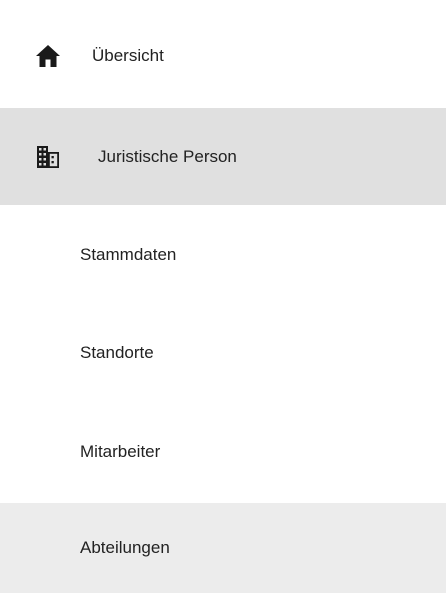  Describe the element at coordinates (128, 55) in the screenshot. I see `nav-item-overview-label: Übersicht` at that location.